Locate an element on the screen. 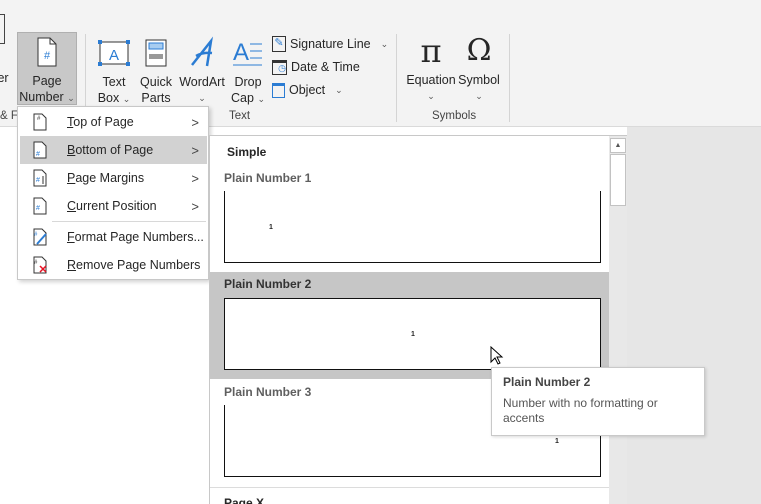 This screenshot has width=761, height=504. group-label-symbols: Symbols is located at coordinates (454, 116).